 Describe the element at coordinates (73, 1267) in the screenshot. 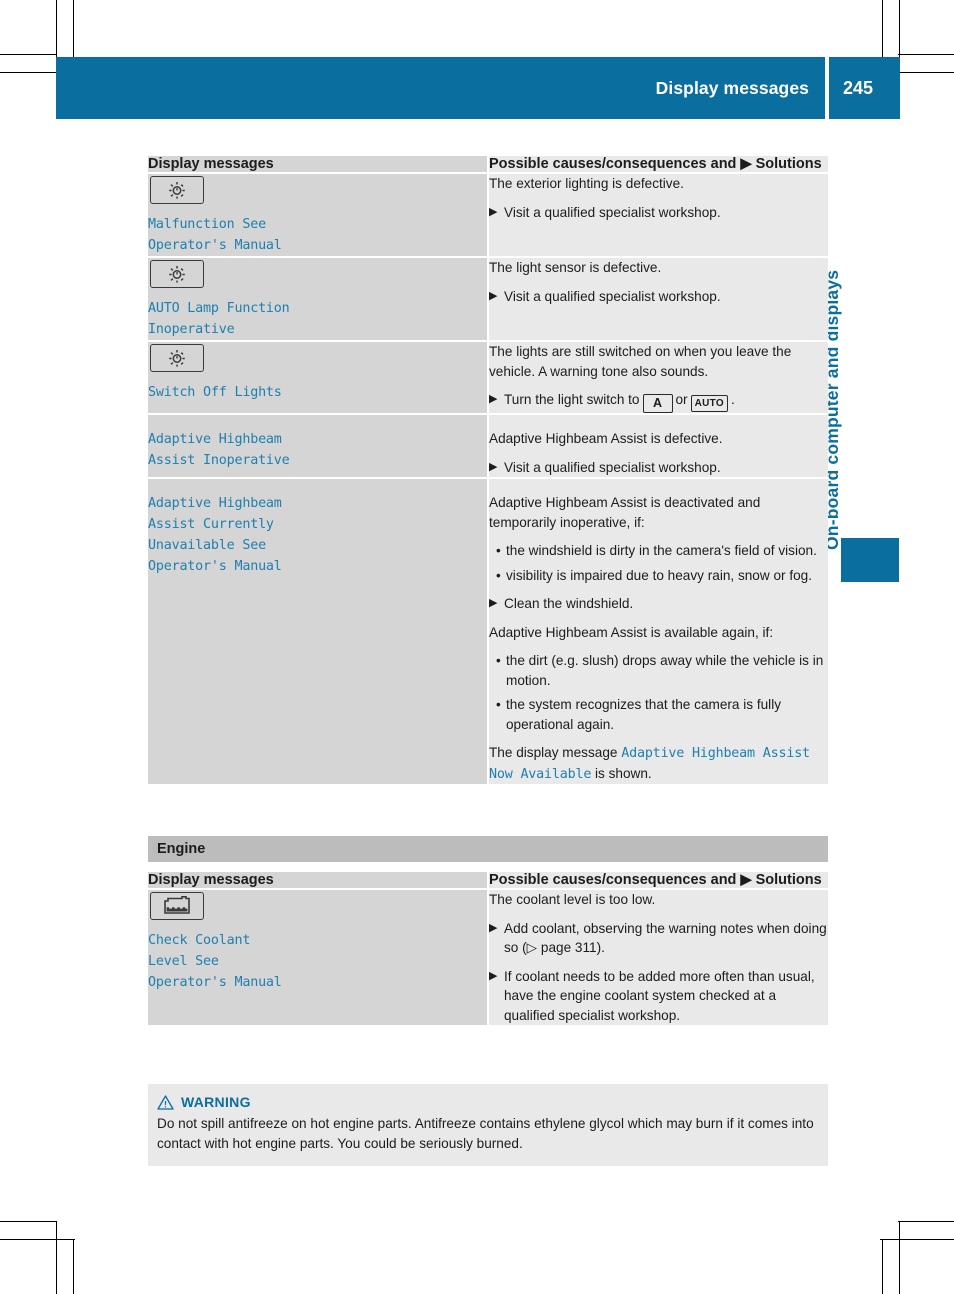

I see `crop-mark-bottom-left-v2` at that location.